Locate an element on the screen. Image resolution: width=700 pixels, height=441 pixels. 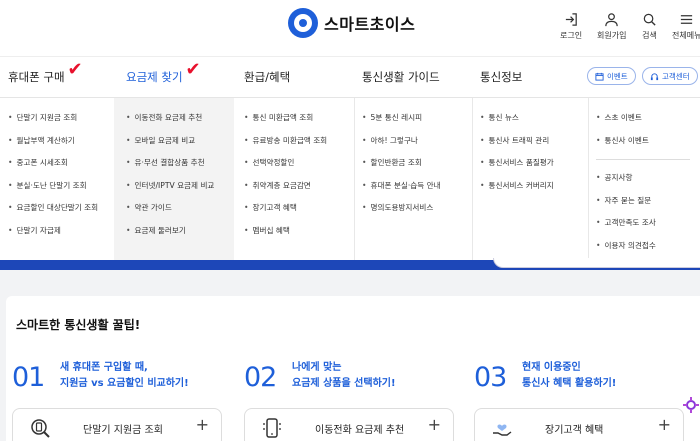
tip-line: 나에게 맞는 is located at coordinates (317, 367).